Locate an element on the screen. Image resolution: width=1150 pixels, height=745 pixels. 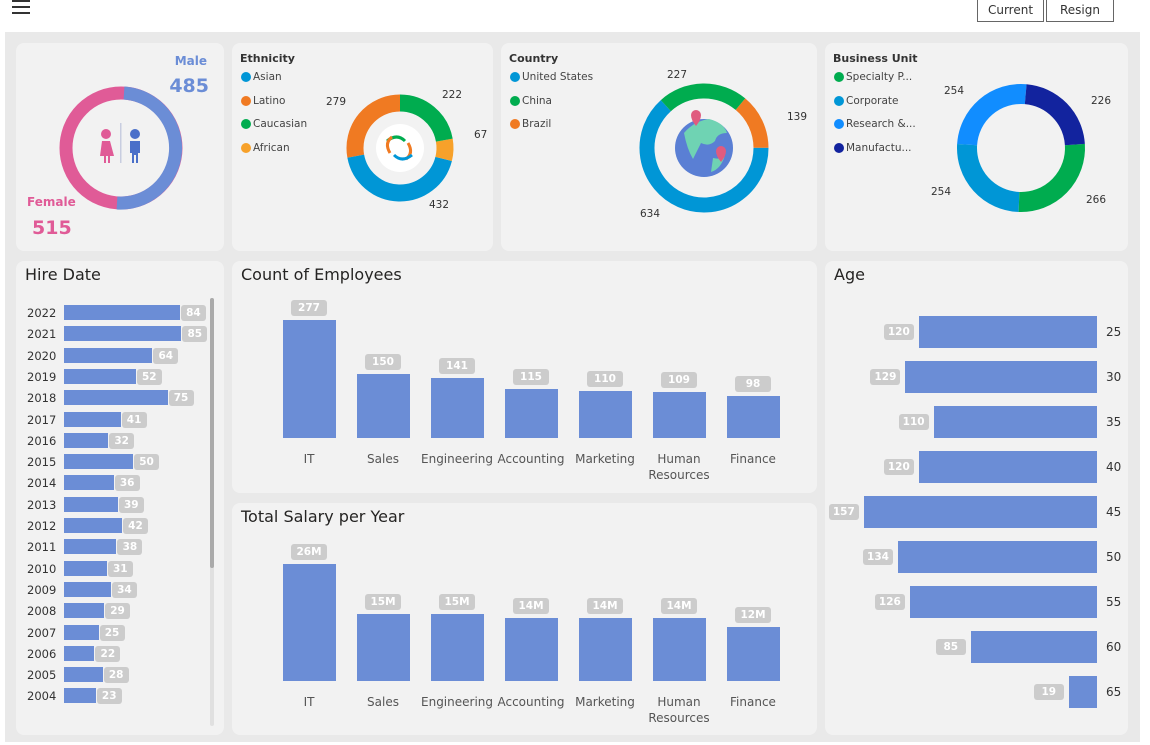
age-label: 55 is located at coordinates (1114, 602).